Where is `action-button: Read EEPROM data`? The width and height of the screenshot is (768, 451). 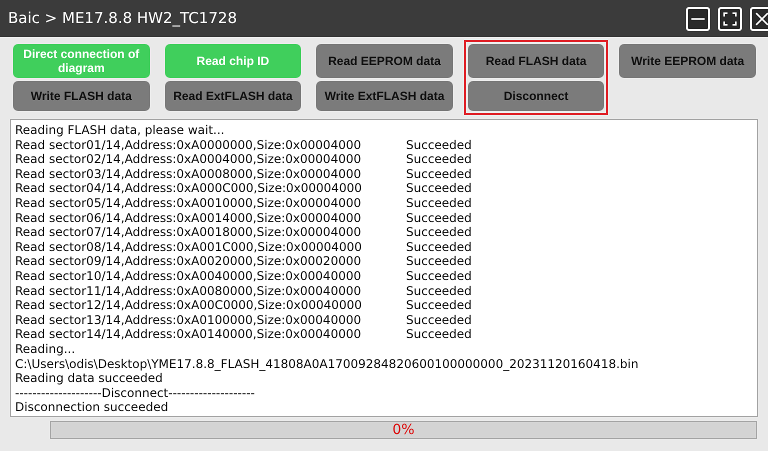
action-button: Read EEPROM data is located at coordinates (384, 61).